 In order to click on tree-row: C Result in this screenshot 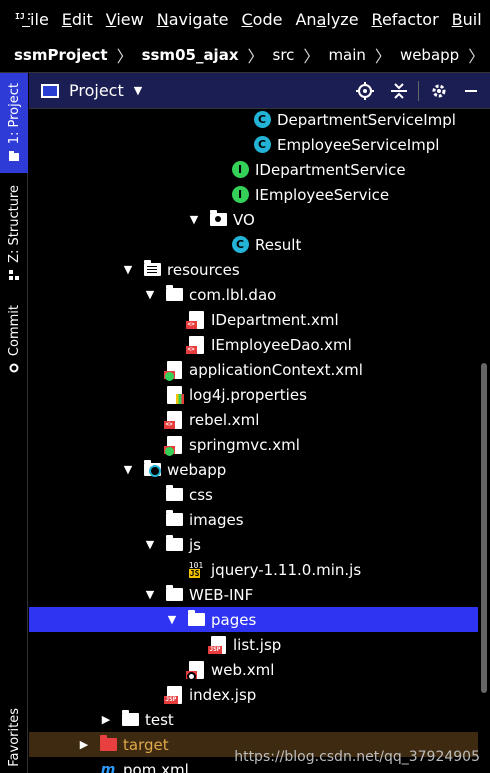, I will do `click(253, 244)`.